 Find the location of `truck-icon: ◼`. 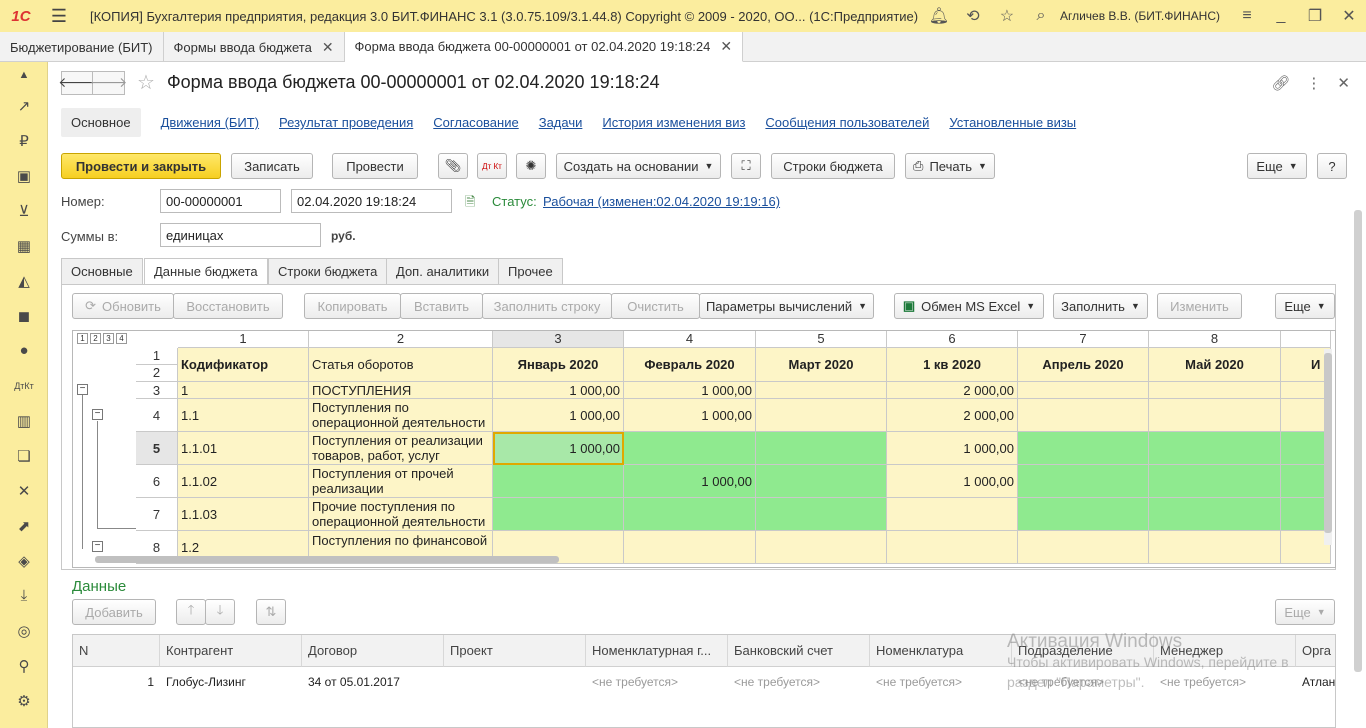

truck-icon: ◼ is located at coordinates (24, 315).